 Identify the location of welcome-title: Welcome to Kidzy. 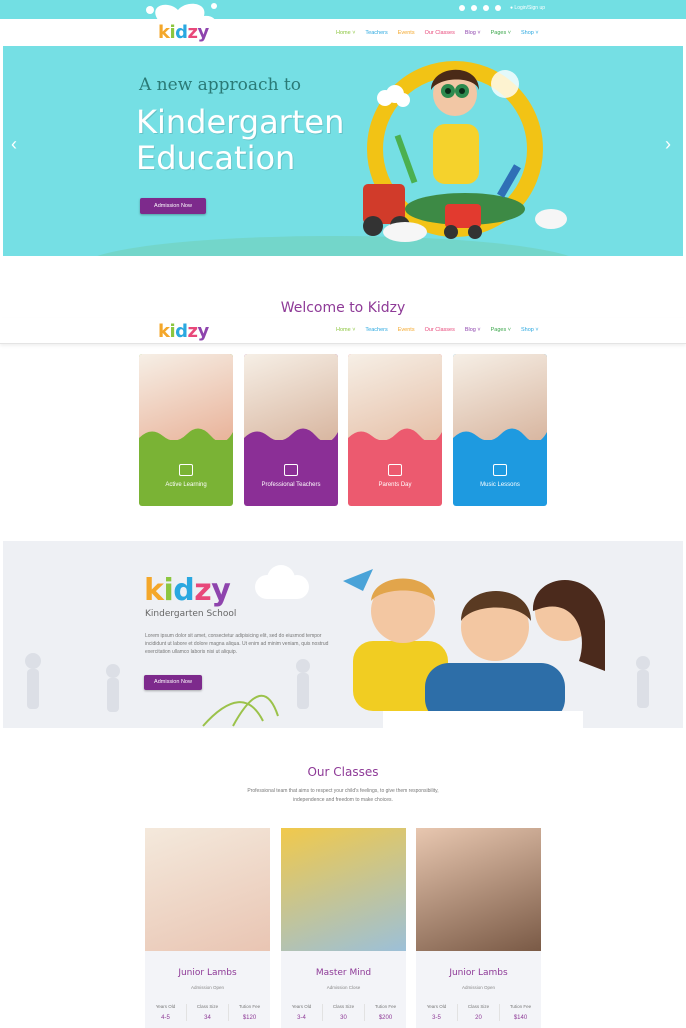
(343, 308).